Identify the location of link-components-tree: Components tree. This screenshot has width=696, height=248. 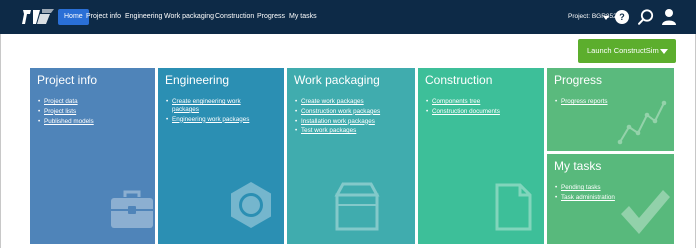
(476, 102).